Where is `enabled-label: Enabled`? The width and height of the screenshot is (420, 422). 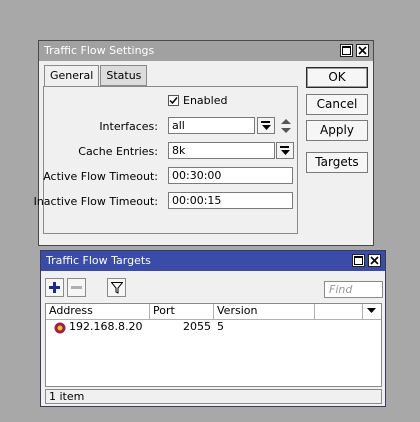 enabled-label: Enabled is located at coordinates (205, 100).